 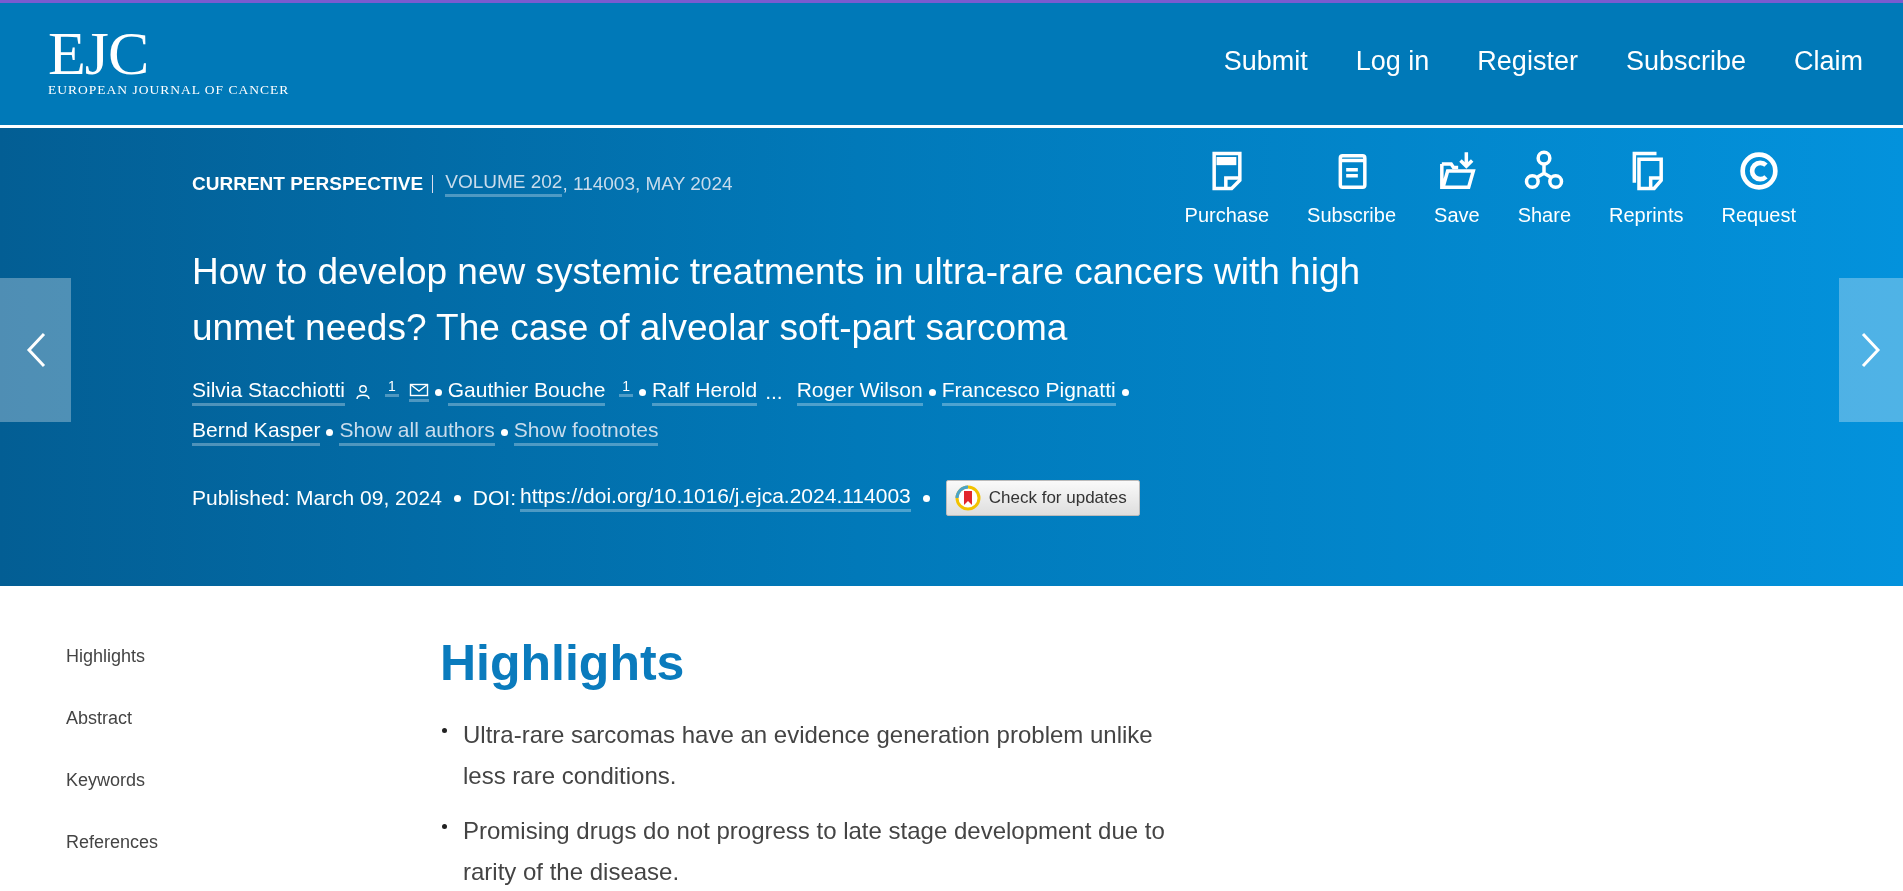 I want to click on highlight-text: Promising drugs do not progress to late stage development due to rarity of the disease., so click(x=814, y=851).